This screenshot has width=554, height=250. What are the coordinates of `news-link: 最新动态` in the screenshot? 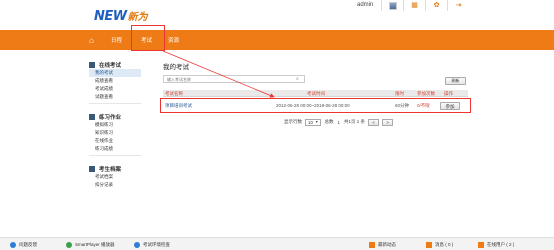 It's located at (382, 244).